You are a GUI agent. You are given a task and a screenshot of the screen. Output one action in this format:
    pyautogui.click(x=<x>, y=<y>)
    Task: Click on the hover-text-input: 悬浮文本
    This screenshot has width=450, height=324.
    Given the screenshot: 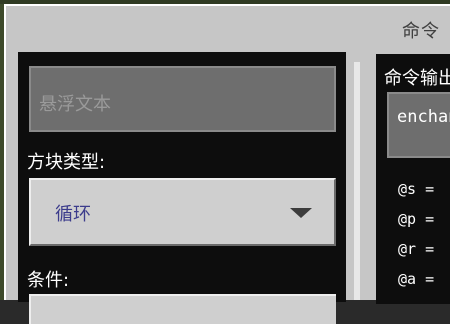 What is the action you would take?
    pyautogui.click(x=182, y=99)
    